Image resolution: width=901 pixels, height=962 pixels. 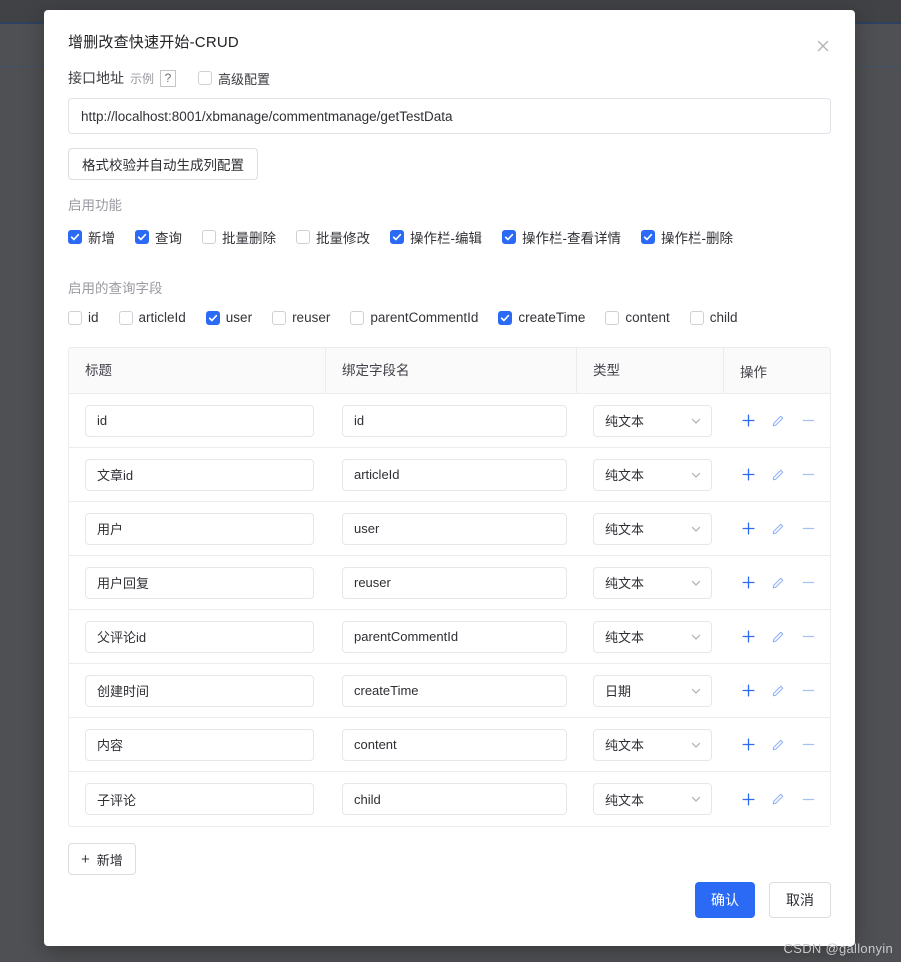 What do you see at coordinates (552, 317) in the screenshot?
I see `checkbox-label: createTime` at bounding box center [552, 317].